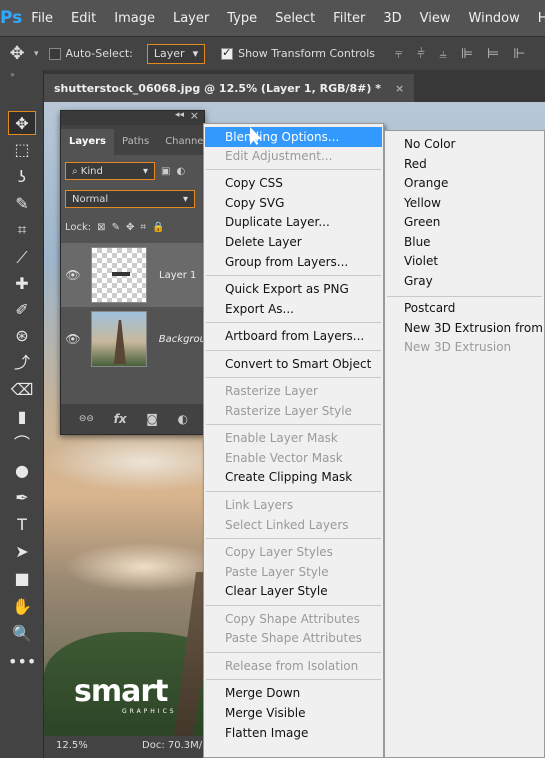 This screenshot has width=545, height=758. I want to click on lock-row: Lock: ⊠ ✎ ✥ ⌗ 🔒, so click(114, 227).